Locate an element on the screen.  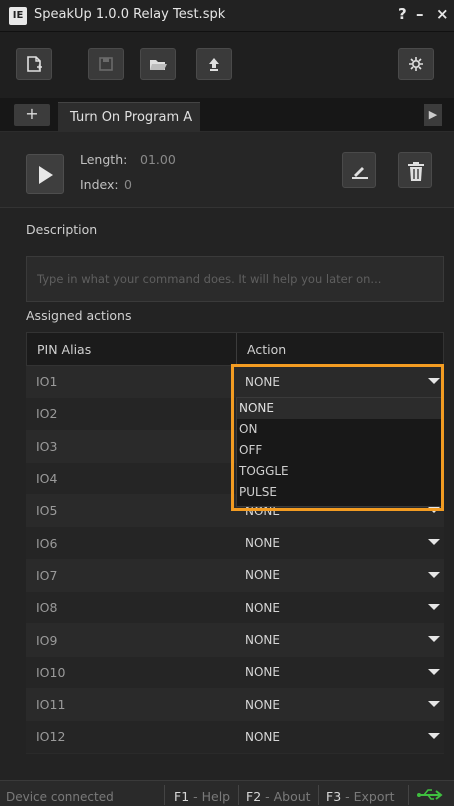
minimize-button: – is located at coordinates (420, 14).